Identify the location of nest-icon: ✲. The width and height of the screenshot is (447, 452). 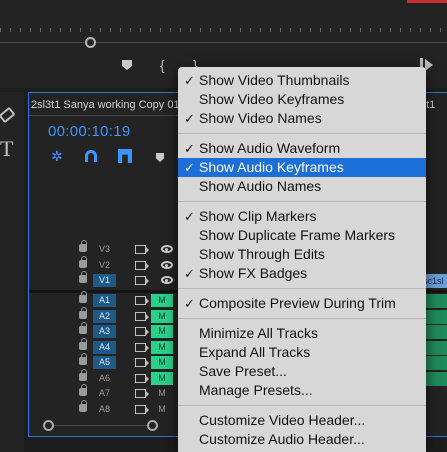
(57, 156).